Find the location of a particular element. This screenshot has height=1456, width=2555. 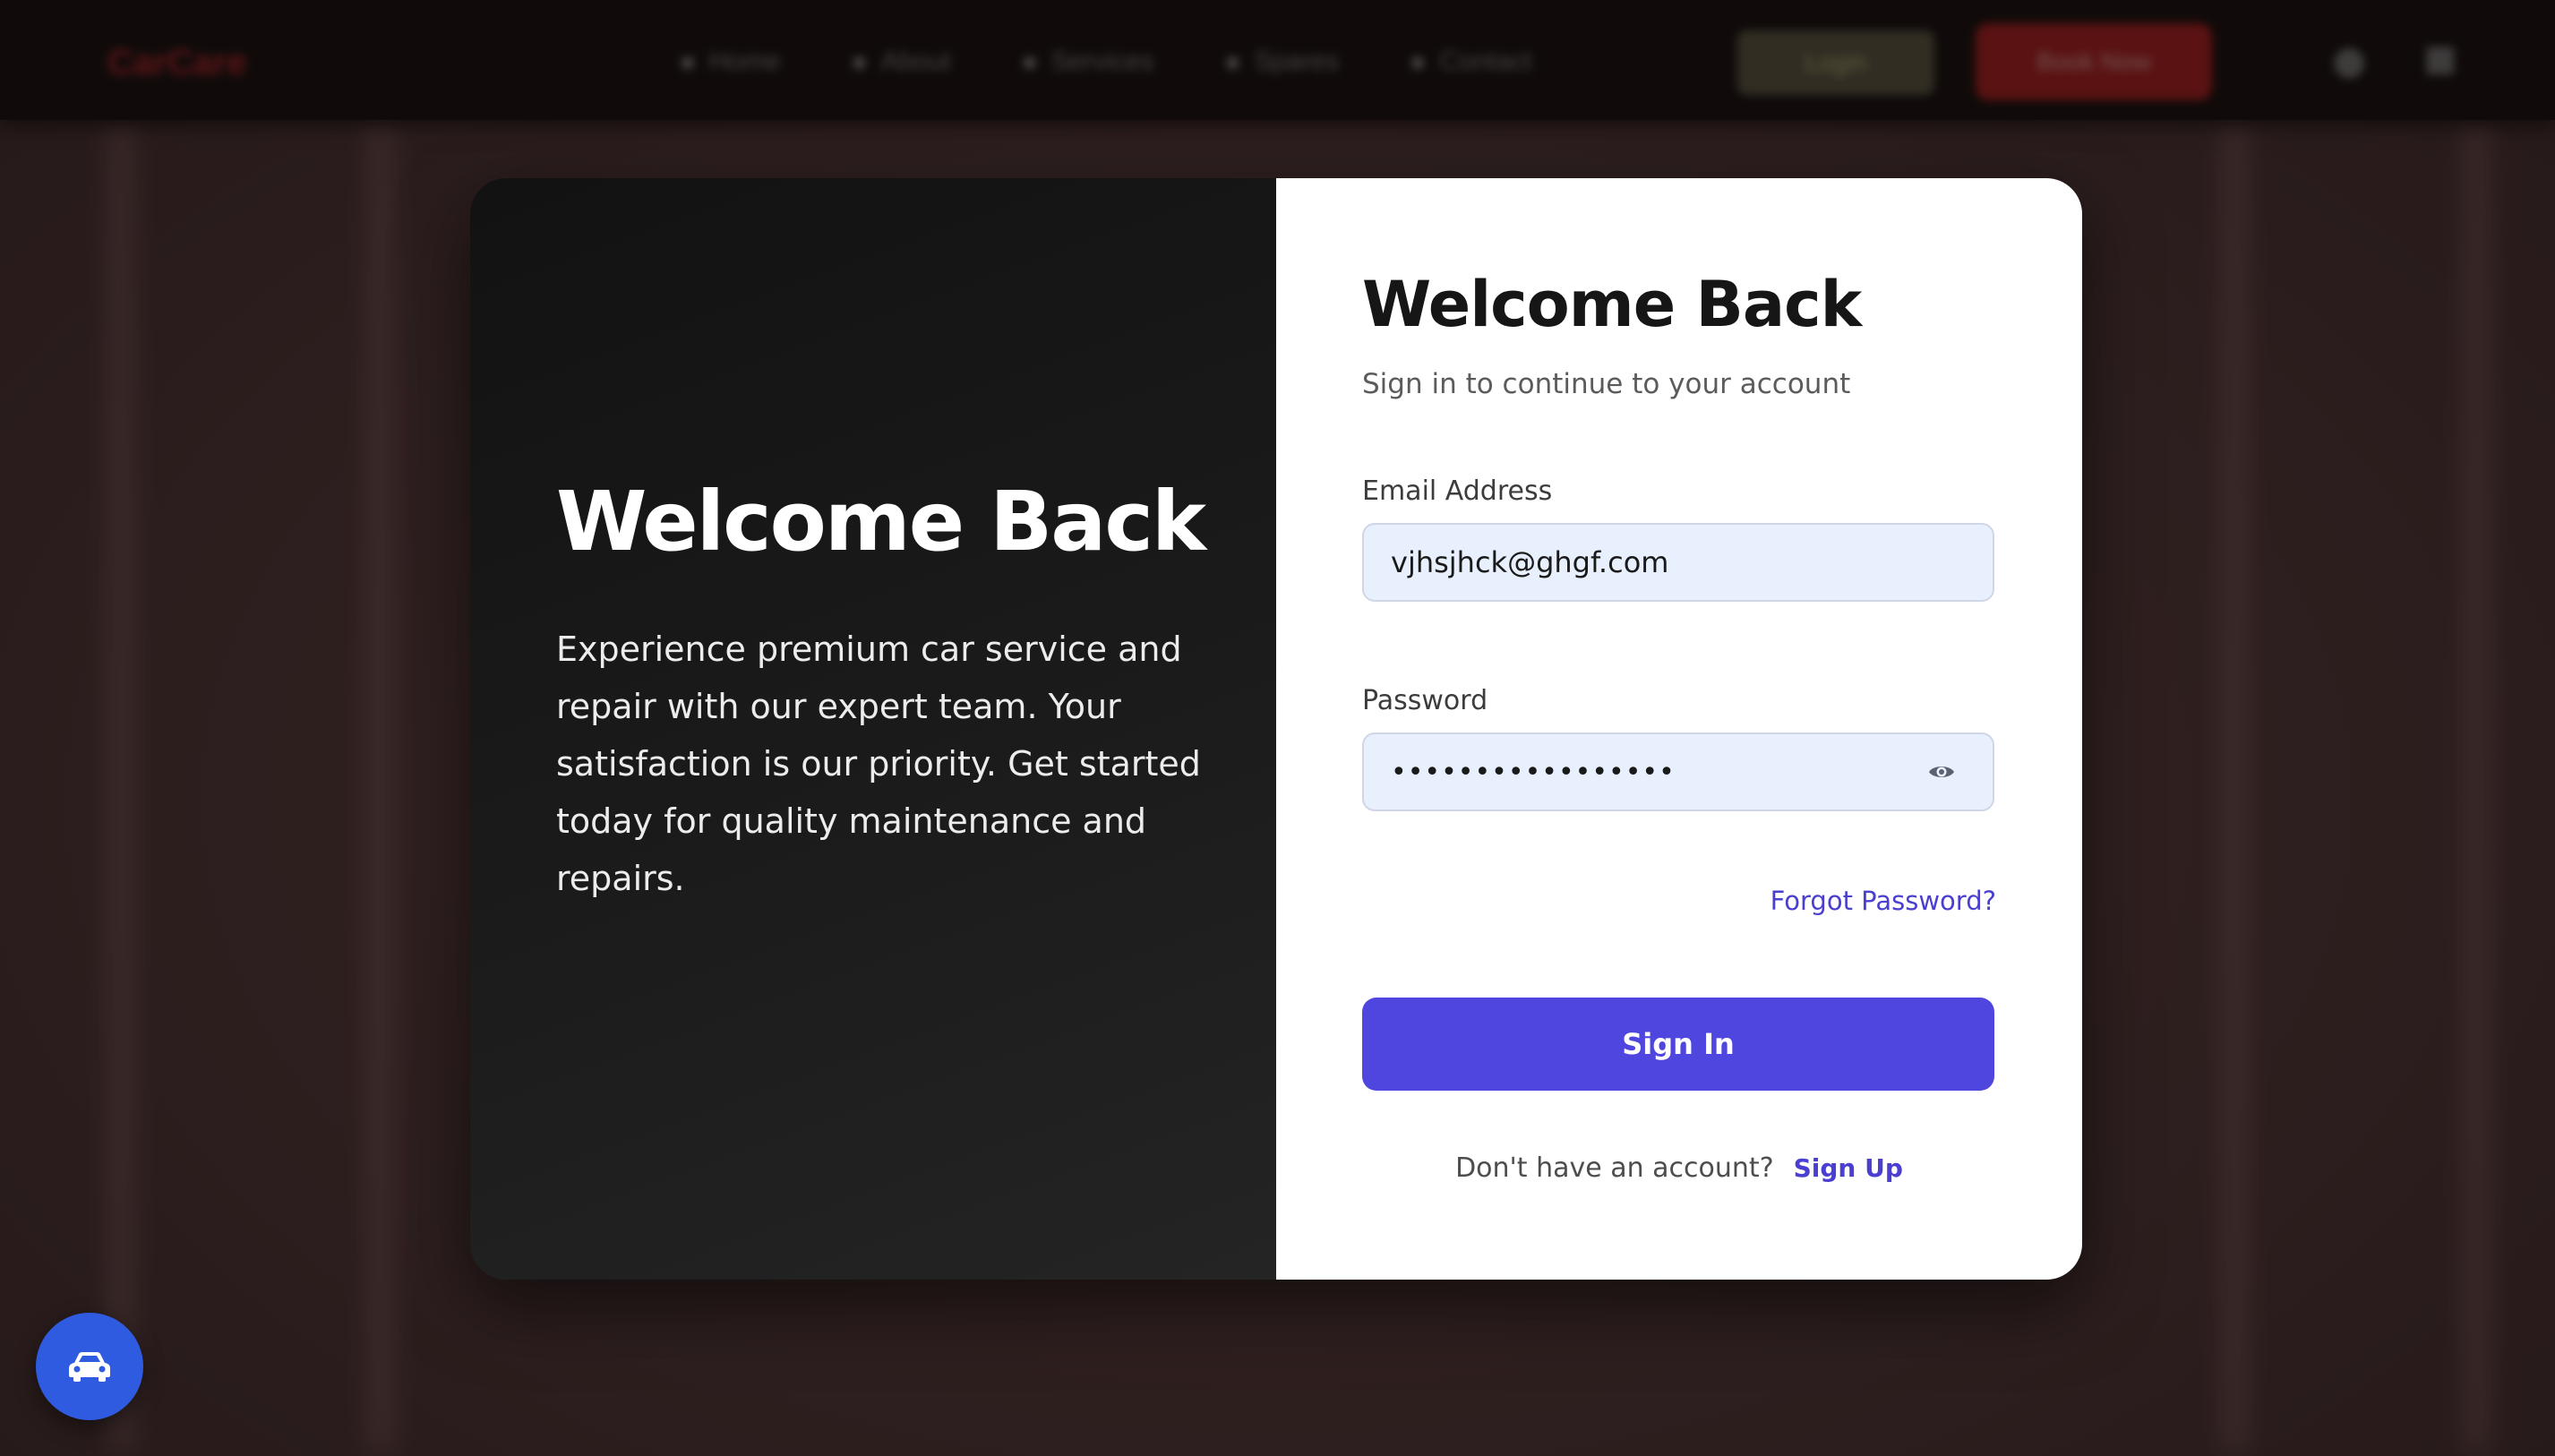

car-service-fab is located at coordinates (89, 1366).